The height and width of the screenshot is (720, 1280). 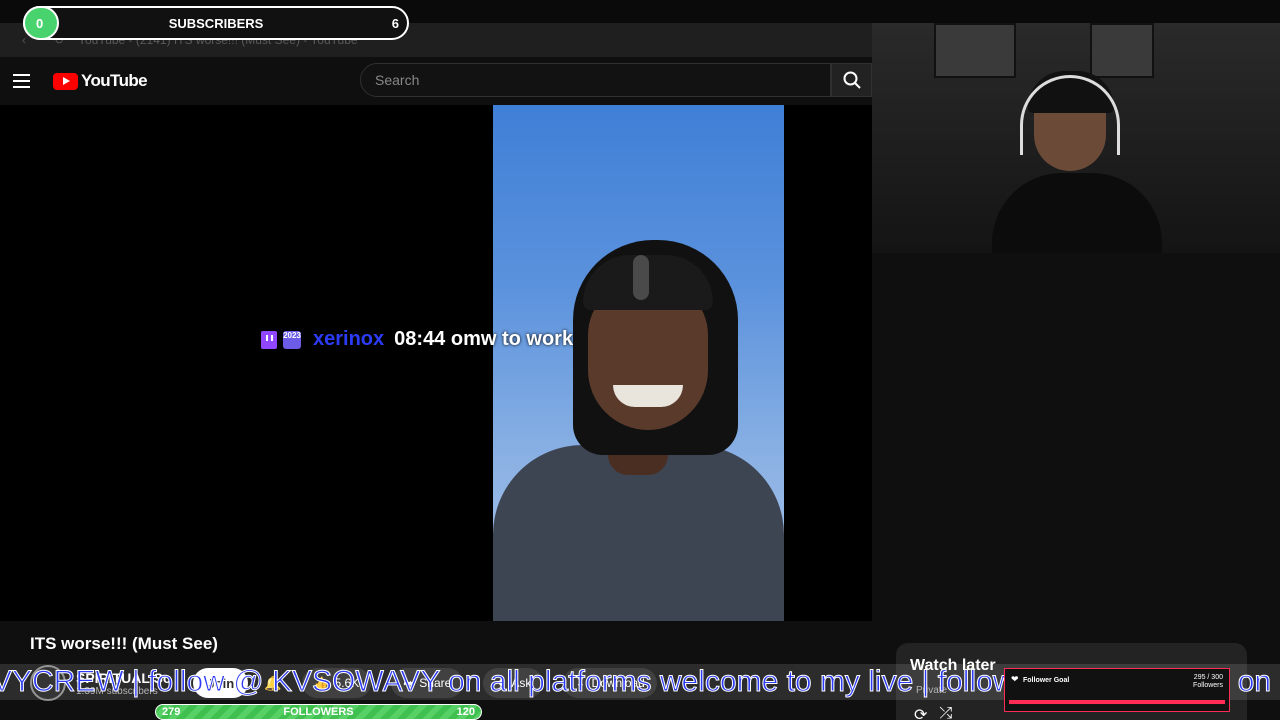 I want to click on wall-poster, so click(x=975, y=50).